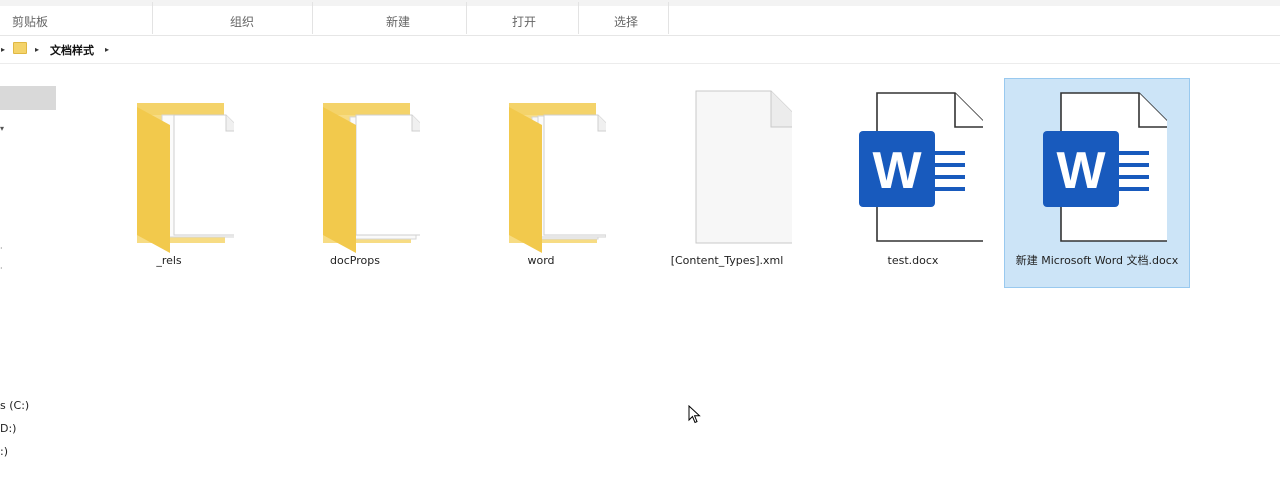 The height and width of the screenshot is (484, 1280). I want to click on file-item-new-word-docx: W 新建 Microsoft Word 文档.docx, so click(1097, 183).